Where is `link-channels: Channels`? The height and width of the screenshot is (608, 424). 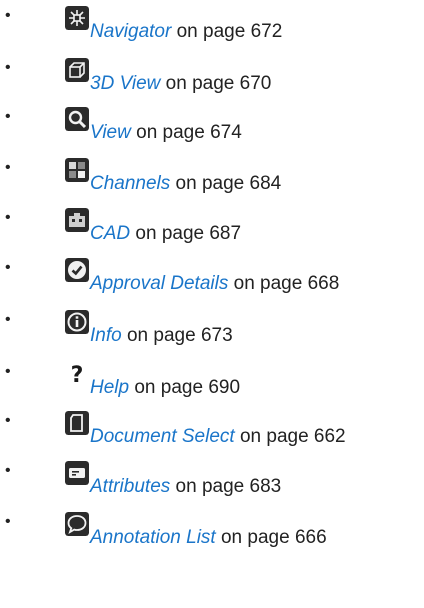 link-channels: Channels is located at coordinates (130, 183).